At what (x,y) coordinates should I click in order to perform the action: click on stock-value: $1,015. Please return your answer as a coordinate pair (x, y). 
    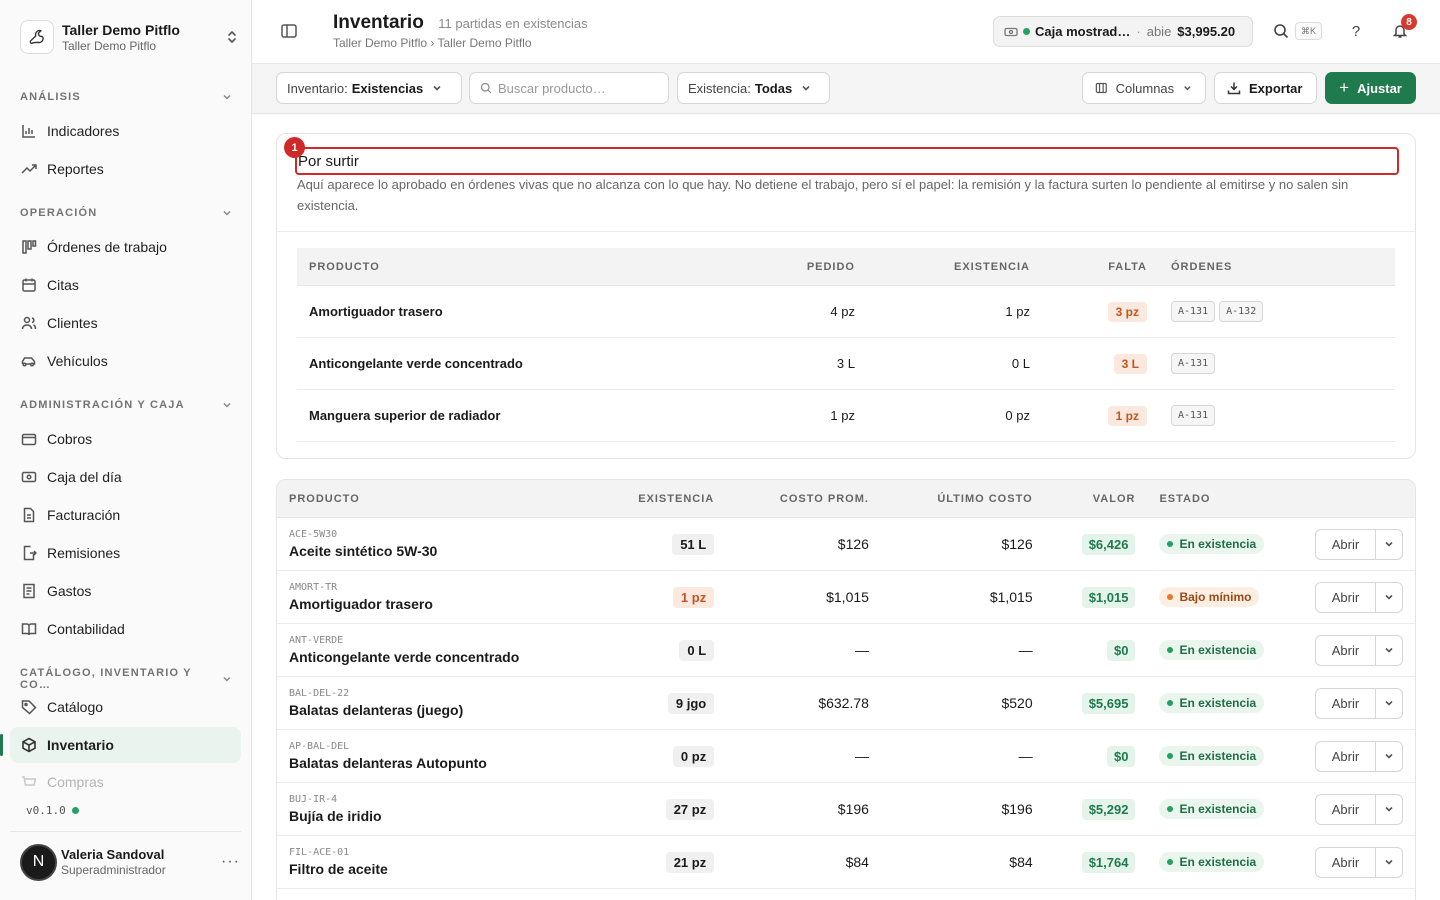
    Looking at the image, I should click on (1108, 597).